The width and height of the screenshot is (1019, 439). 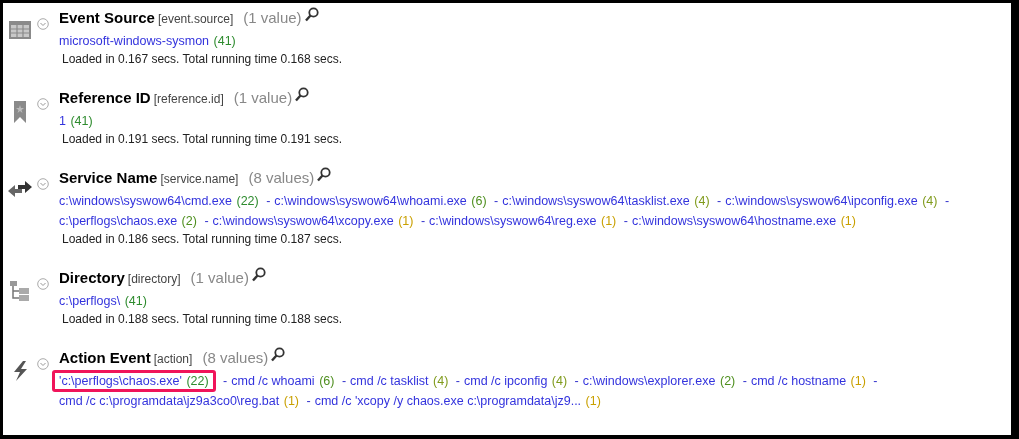 I want to click on value-link: cmd /c c:\programdata\jz9a3co0\reg.bat, so click(x=169, y=401).